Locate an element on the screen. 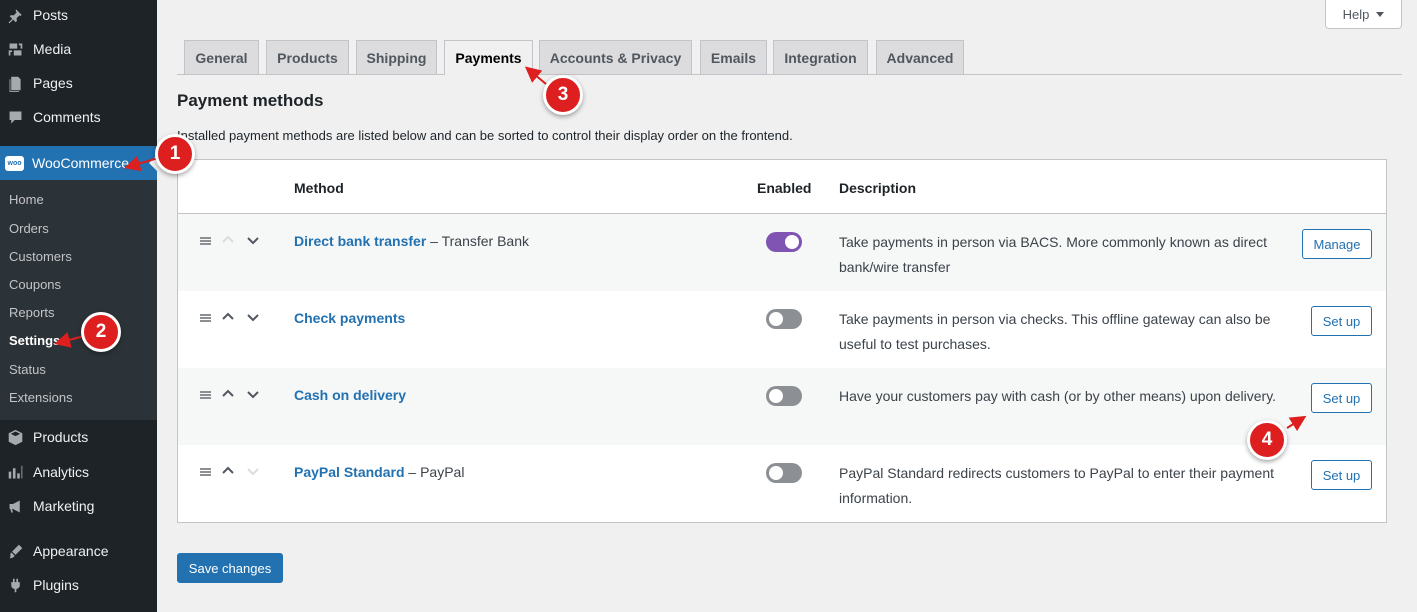  method-name: PayPal Standard is located at coordinates (349, 472).